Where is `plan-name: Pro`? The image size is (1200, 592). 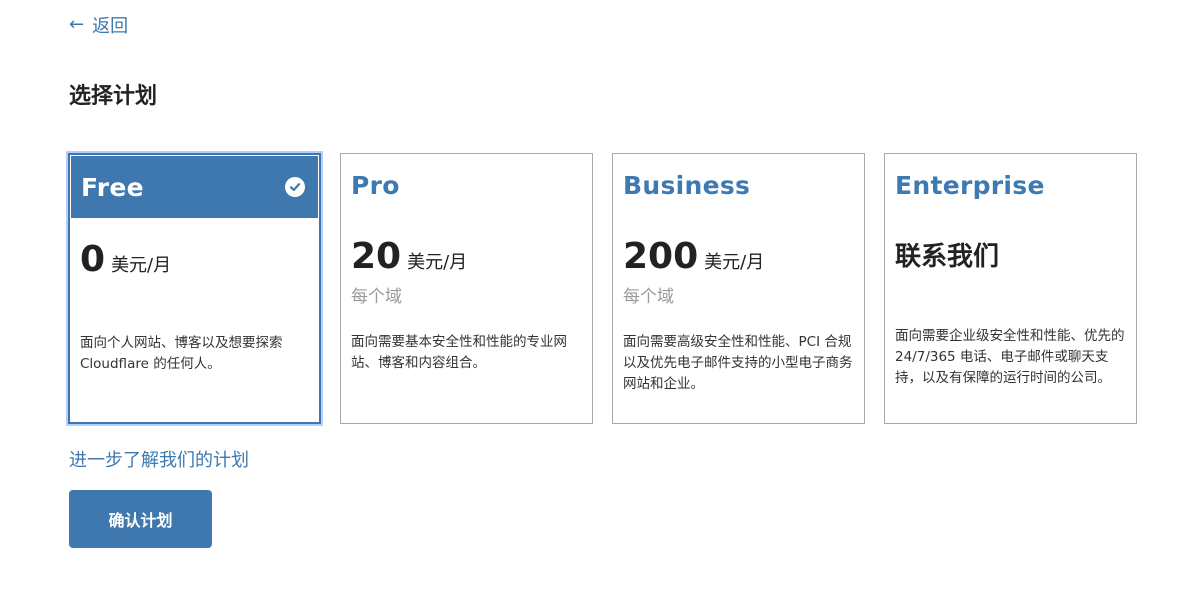 plan-name: Pro is located at coordinates (375, 185).